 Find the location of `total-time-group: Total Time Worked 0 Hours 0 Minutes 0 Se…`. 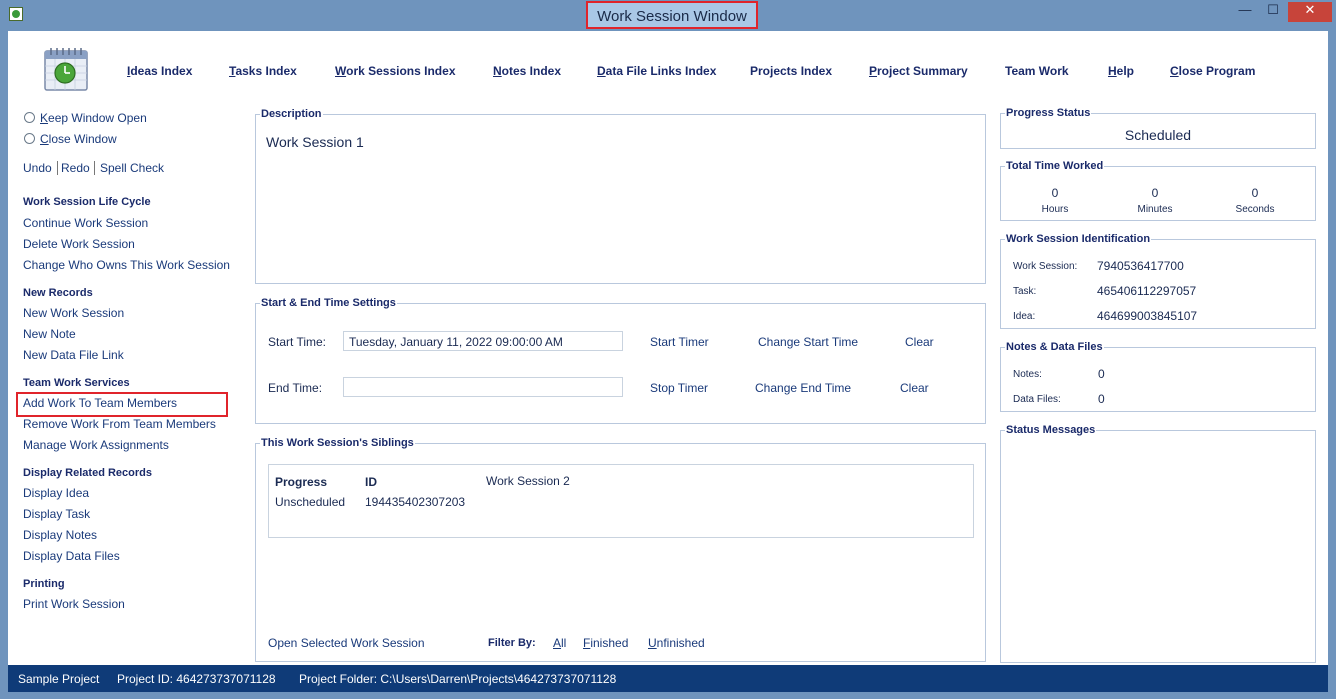

total-time-group: Total Time Worked 0 Hours 0 Minutes 0 Se… is located at coordinates (1158, 190).